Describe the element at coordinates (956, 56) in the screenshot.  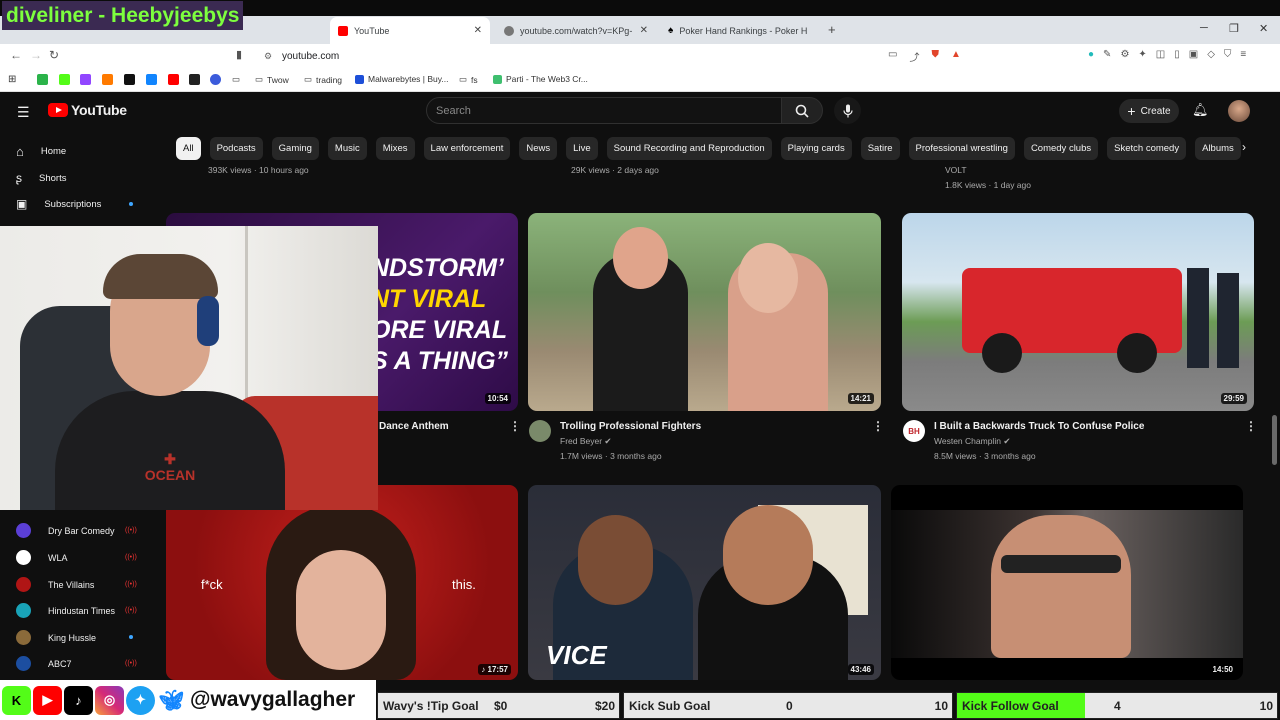
I see `rewards-icon: ▲` at that location.